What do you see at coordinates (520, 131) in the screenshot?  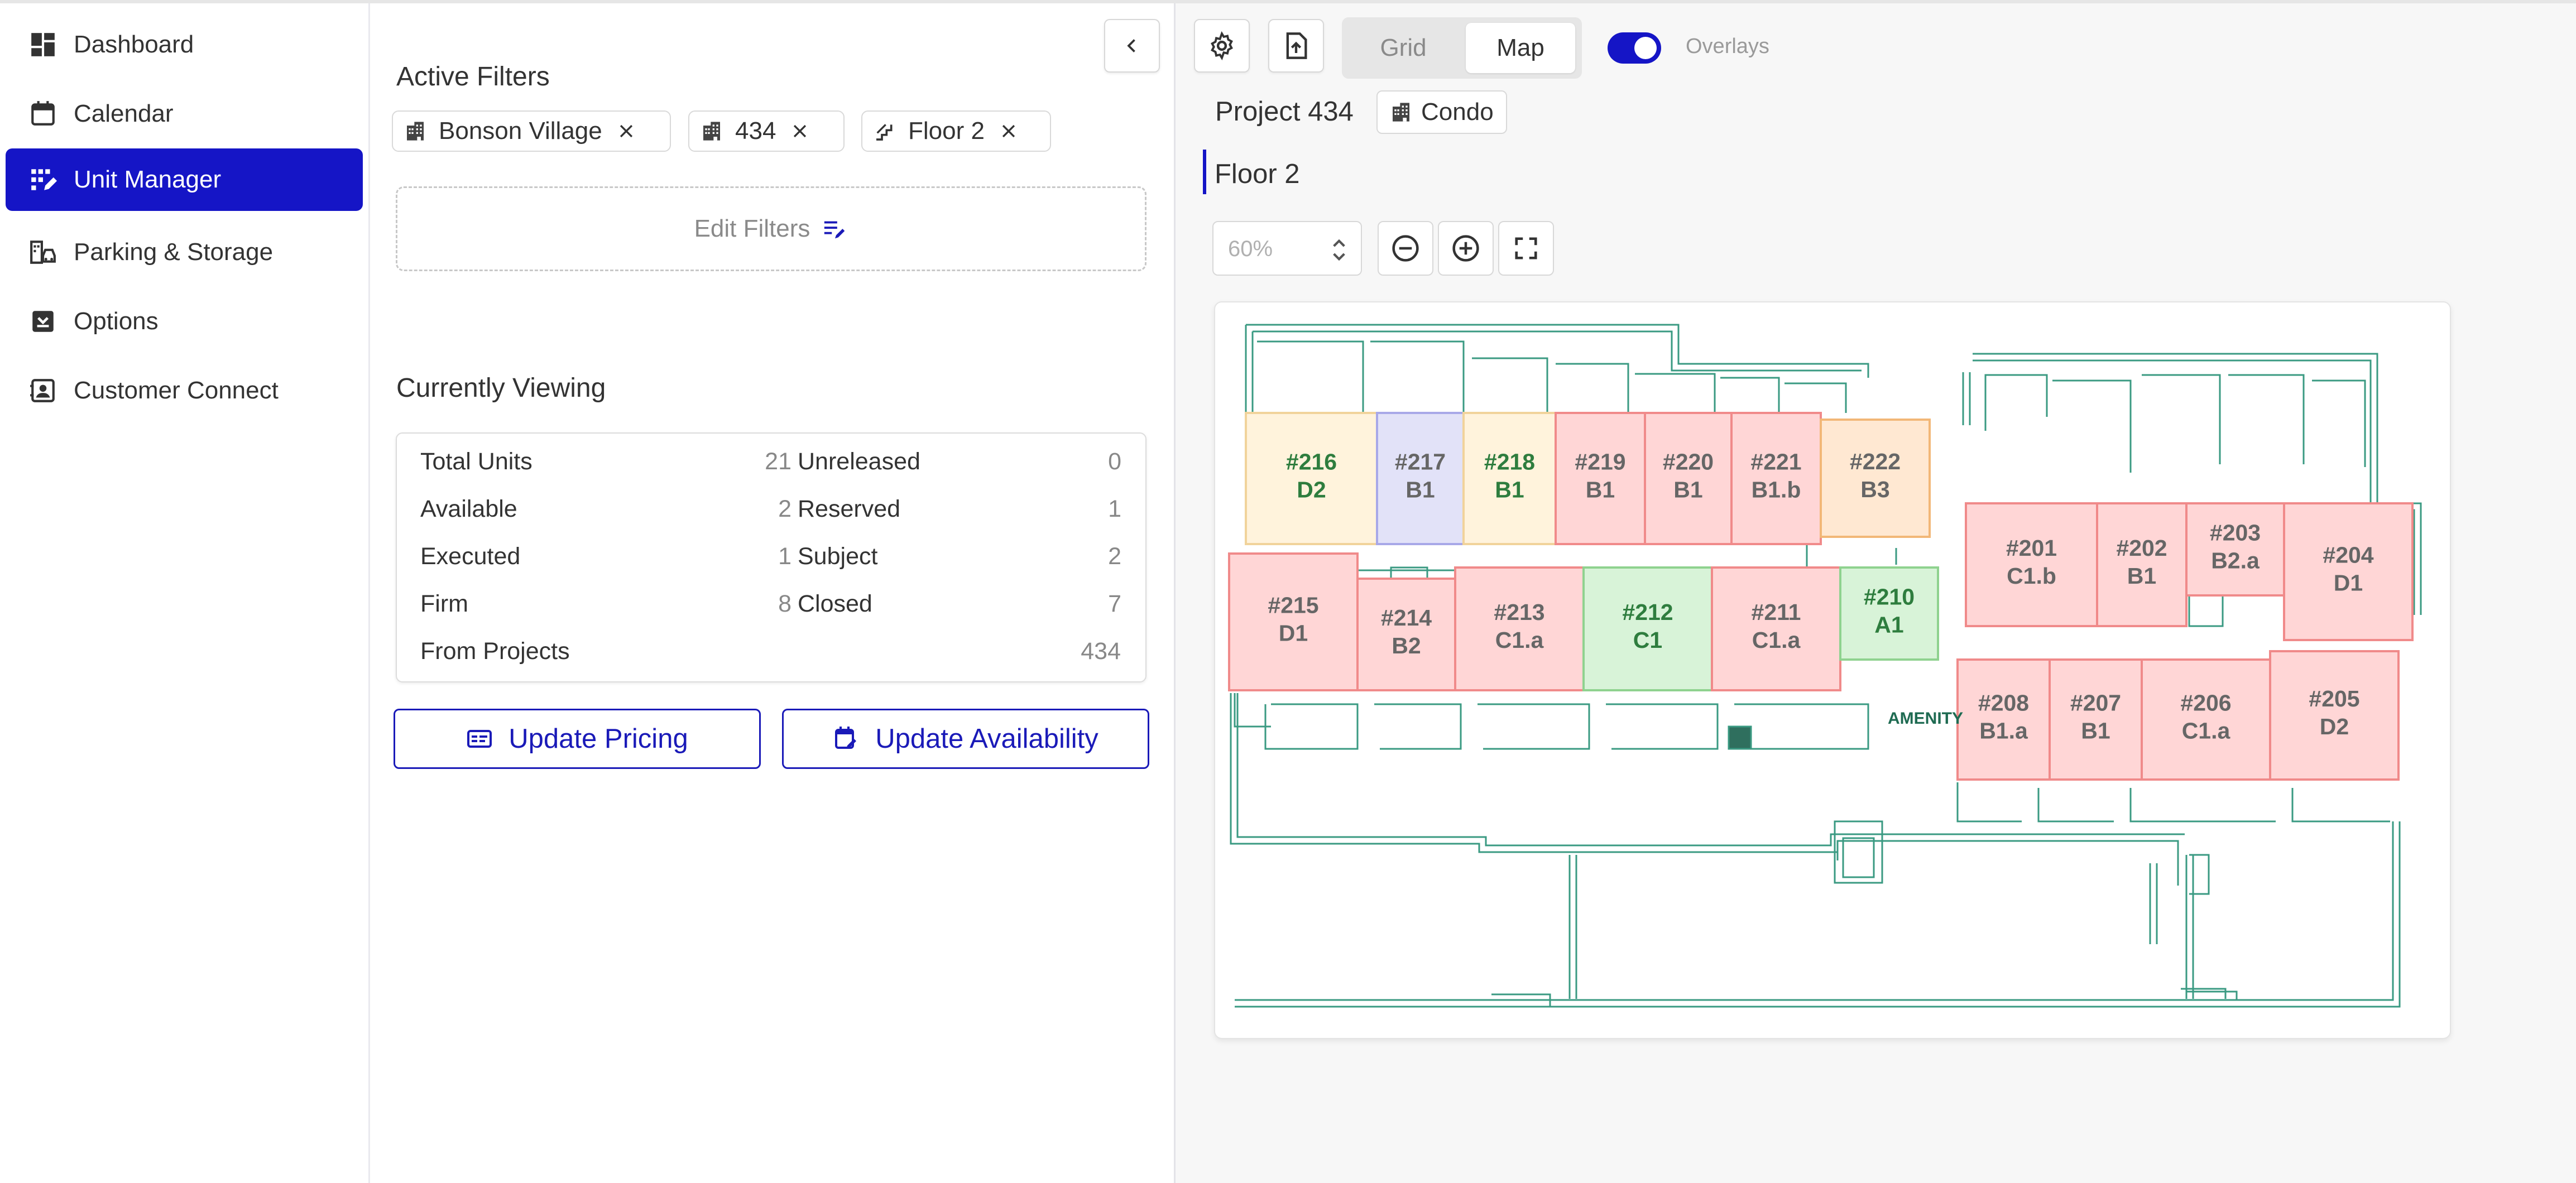 I see `chip-label: Bonson Village` at bounding box center [520, 131].